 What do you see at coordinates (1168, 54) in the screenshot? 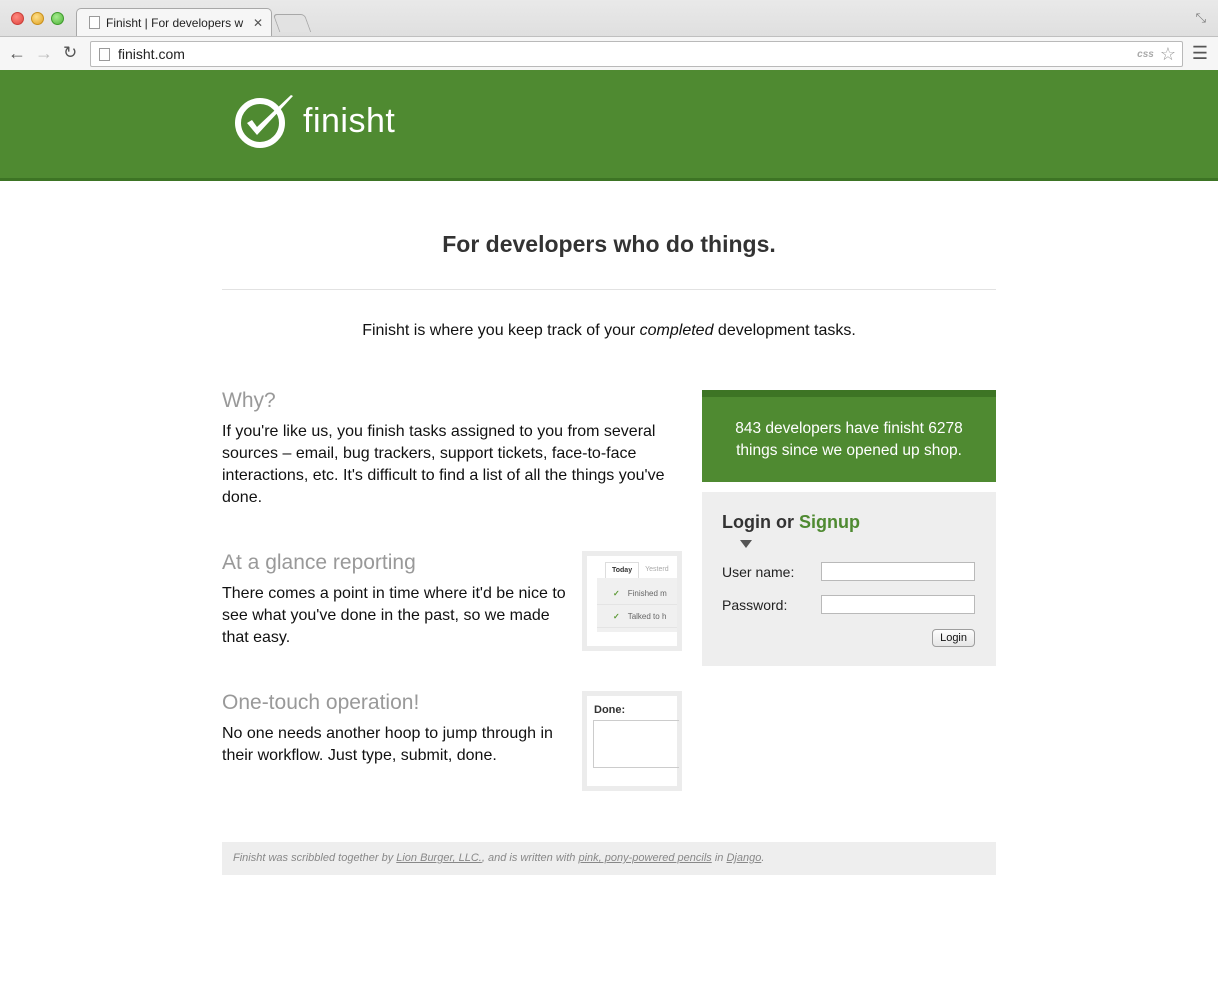
I see `star-icon: ☆` at bounding box center [1168, 54].